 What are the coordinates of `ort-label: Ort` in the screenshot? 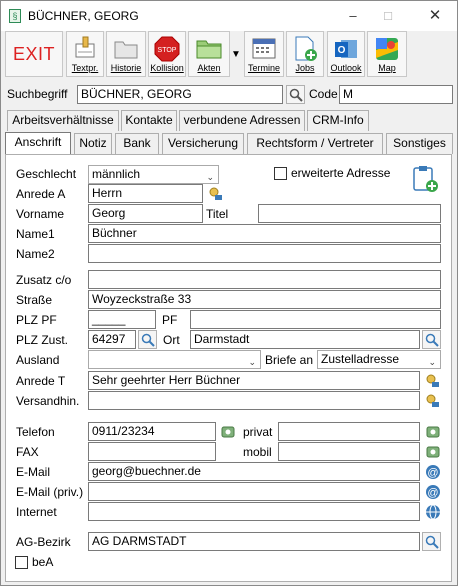 It's located at (171, 340).